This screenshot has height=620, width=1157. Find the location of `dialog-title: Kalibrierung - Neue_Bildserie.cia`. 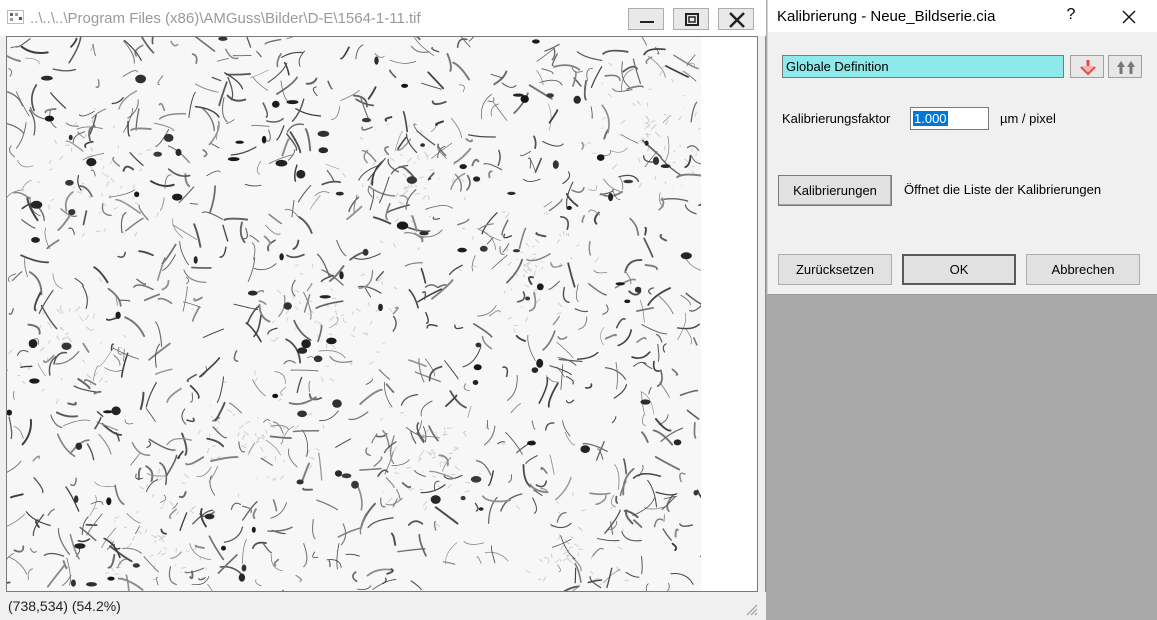

dialog-title: Kalibrierung - Neue_Bildserie.cia is located at coordinates (886, 16).